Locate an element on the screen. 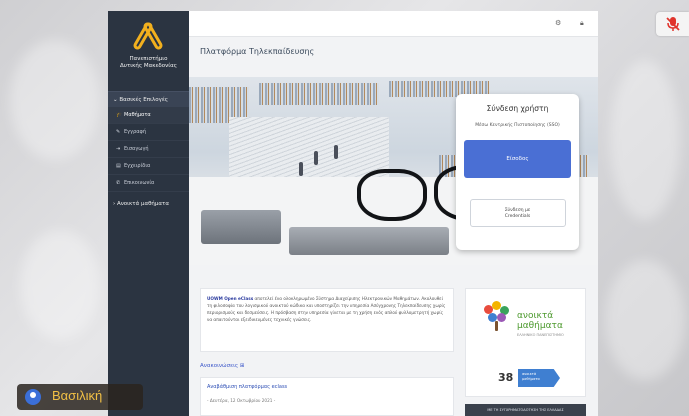 Image resolution: width=689 pixels, height=416 pixels. sidebar-section-main: ⌄ Βασικές Επιλογές is located at coordinates (148, 99).